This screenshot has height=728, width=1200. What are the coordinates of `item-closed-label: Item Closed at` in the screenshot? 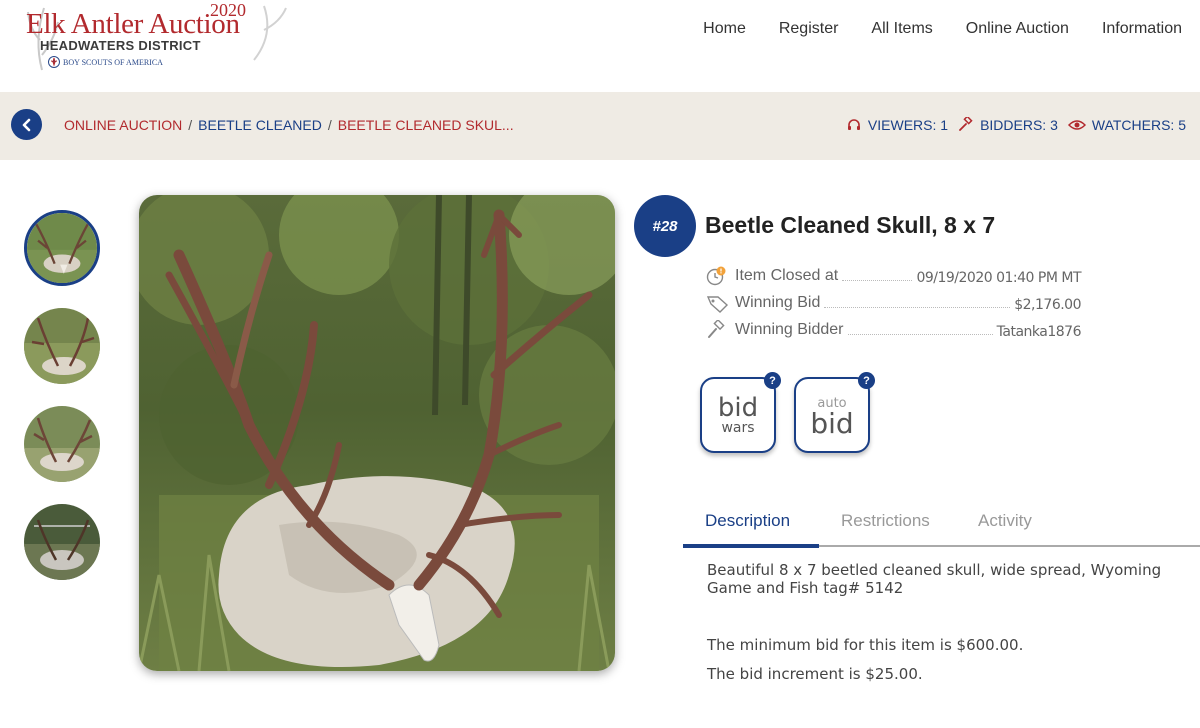 It's located at (787, 275).